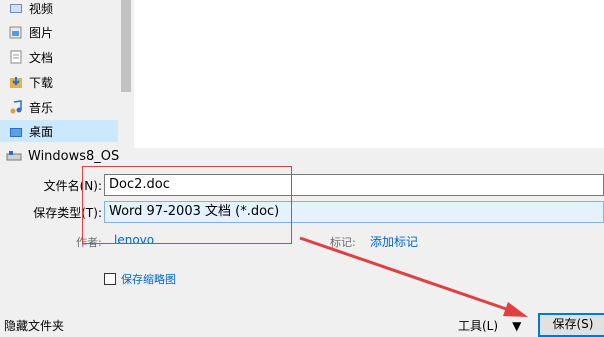 The image size is (604, 337). I want to click on nav-item-label: Windows8_OS, so click(74, 156).